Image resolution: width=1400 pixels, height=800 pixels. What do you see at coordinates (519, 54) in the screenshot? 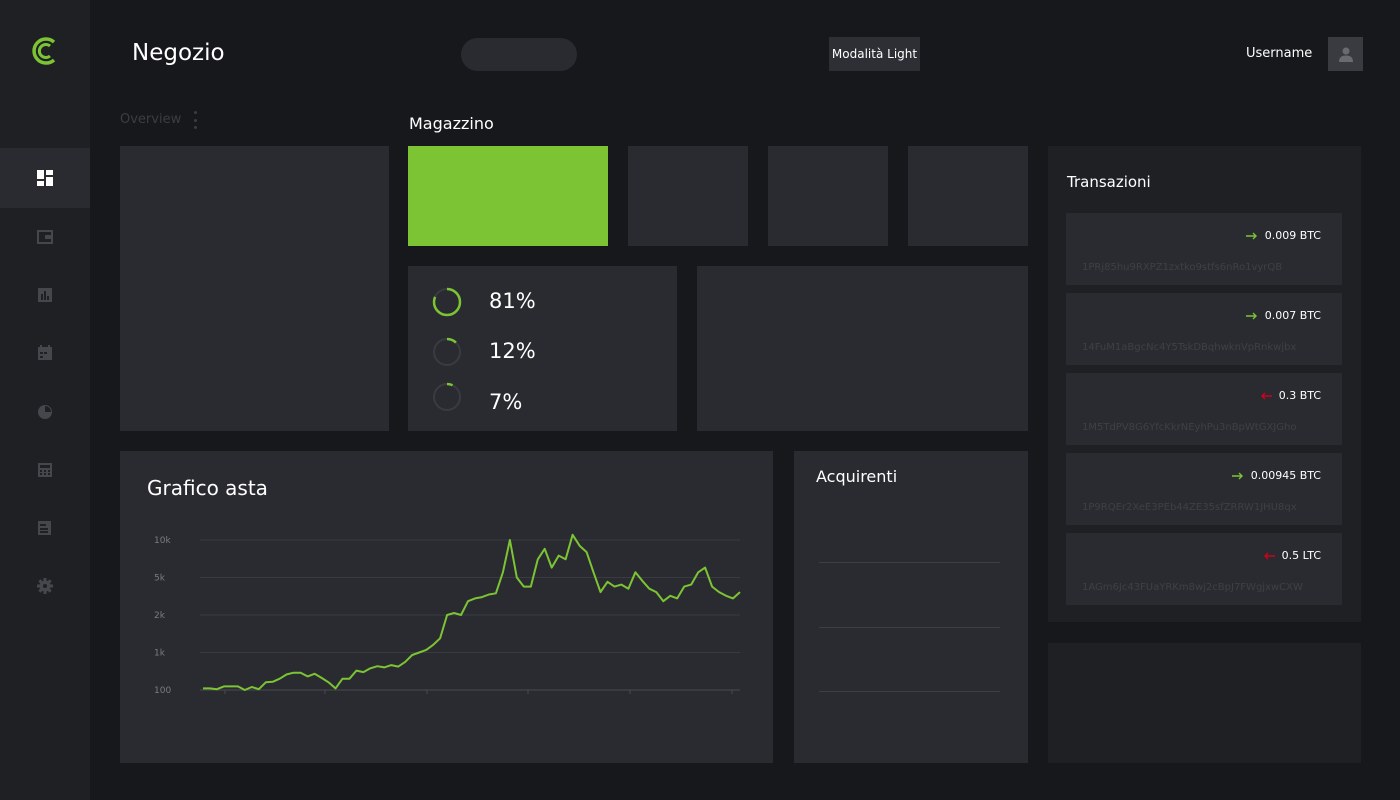
I see `search-input` at bounding box center [519, 54].